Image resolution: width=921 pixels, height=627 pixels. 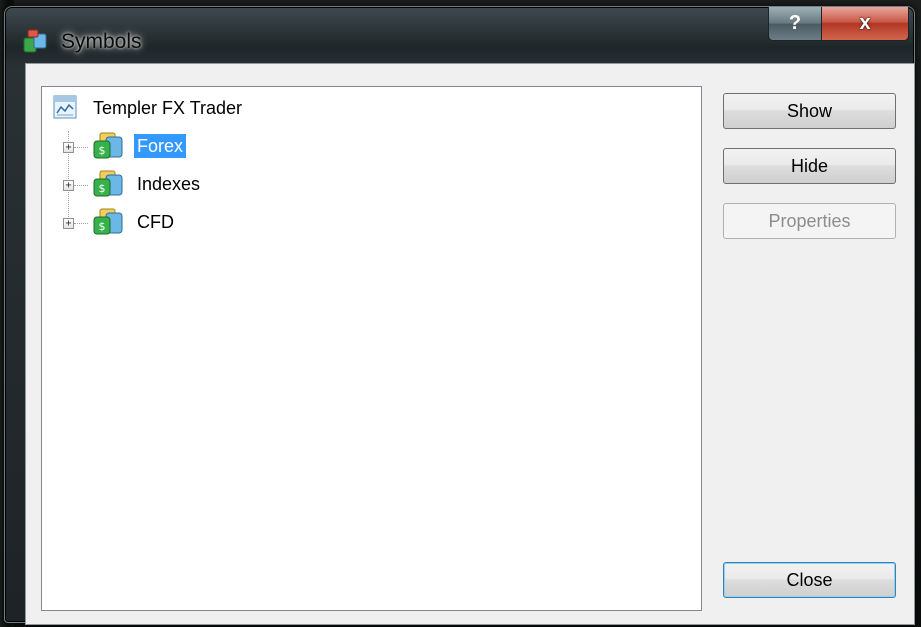 What do you see at coordinates (809, 221) in the screenshot?
I see `properties-button: Properties` at bounding box center [809, 221].